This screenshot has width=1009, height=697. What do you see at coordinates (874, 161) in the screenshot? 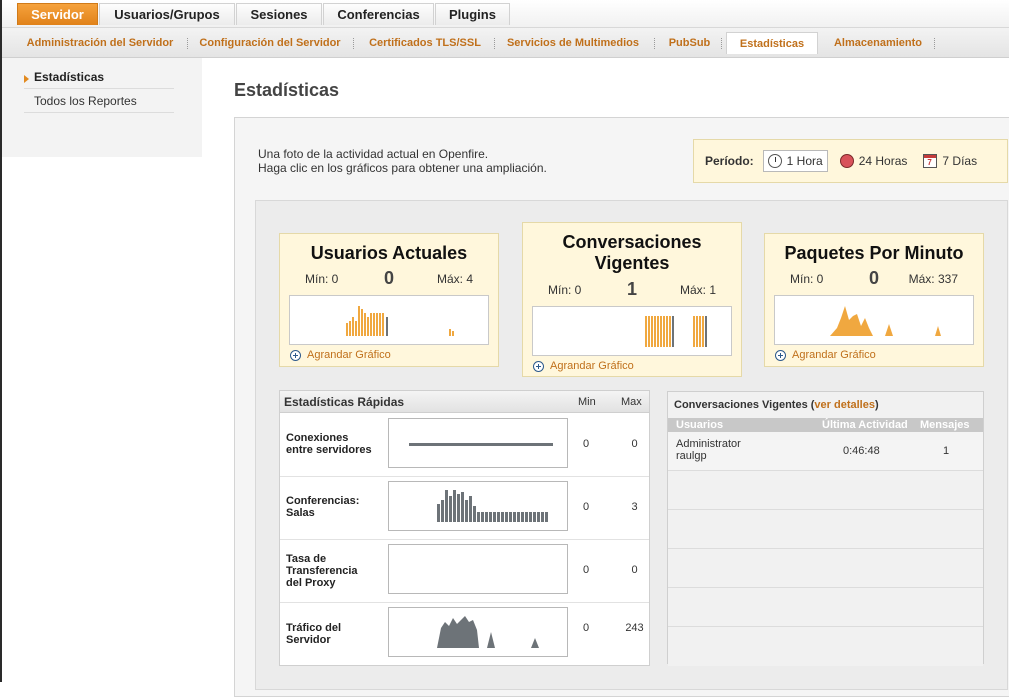
I see `period-24-hours: 24 Horas` at bounding box center [874, 161].